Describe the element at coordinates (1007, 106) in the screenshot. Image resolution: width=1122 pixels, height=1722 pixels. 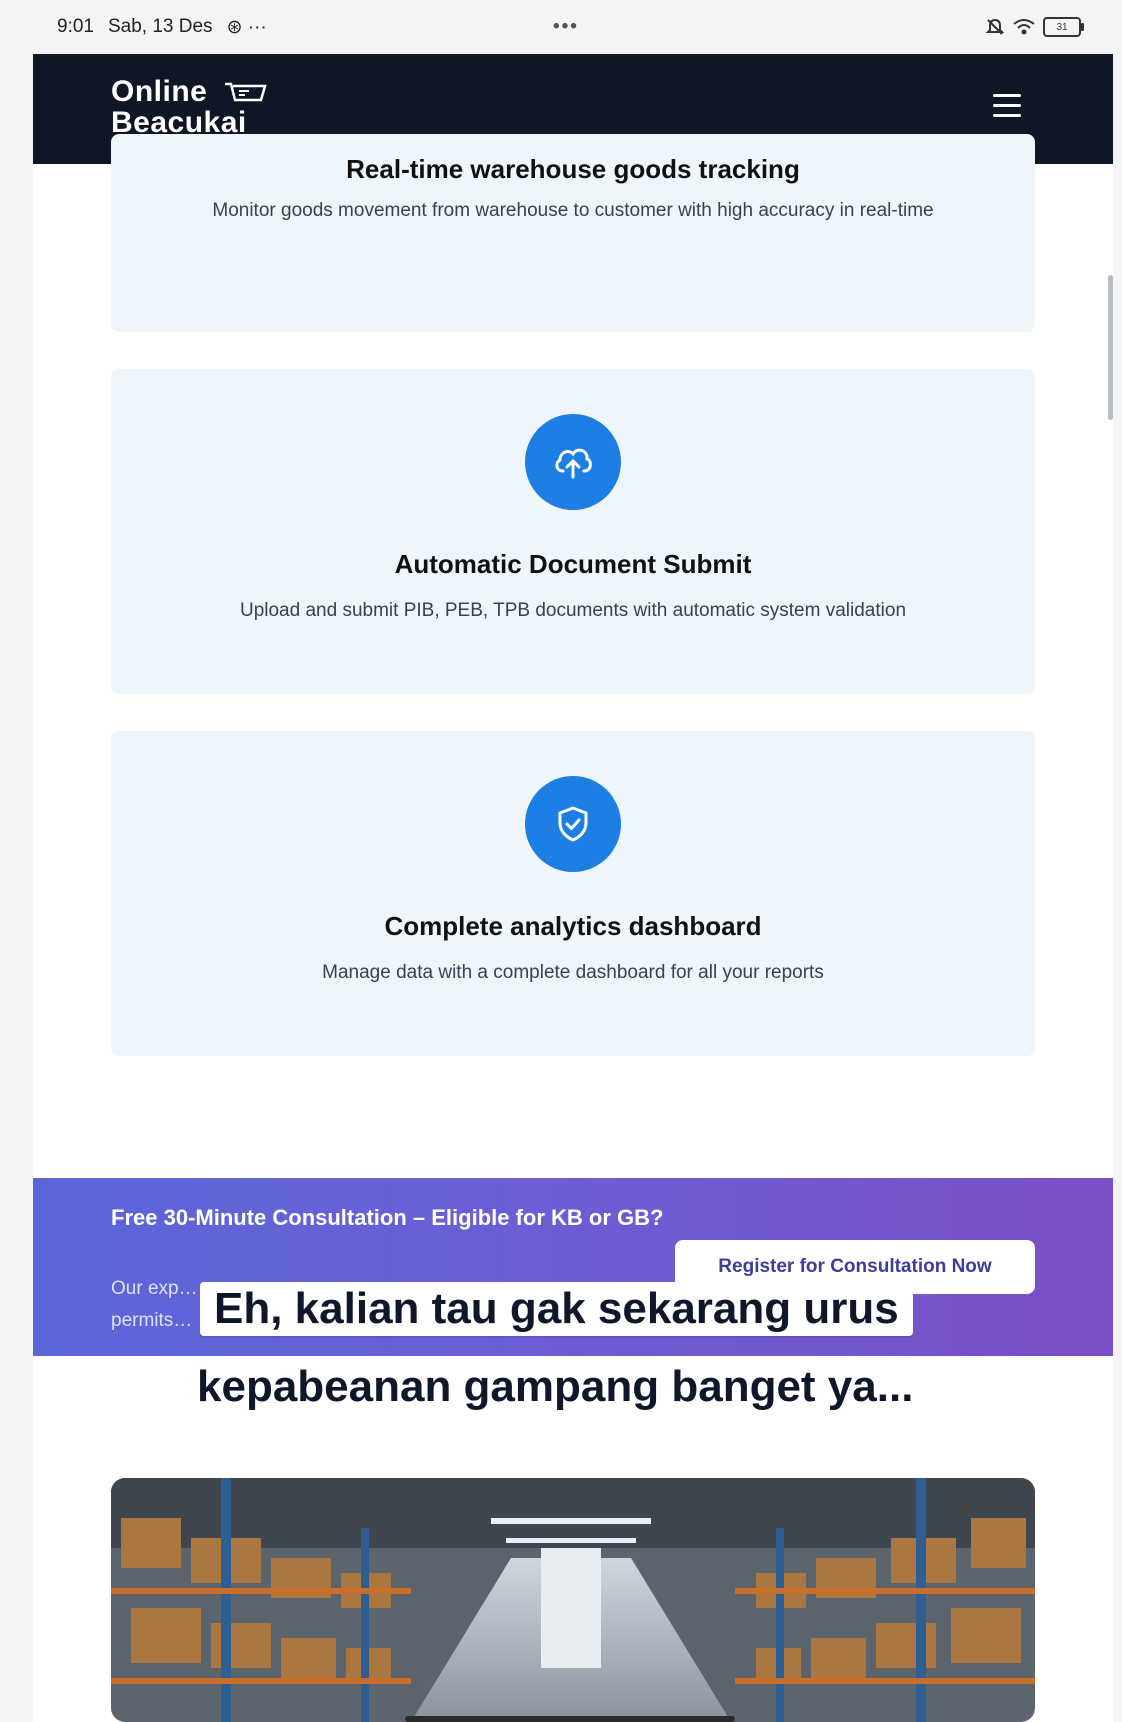
I see `hamburger-menu-icon` at that location.